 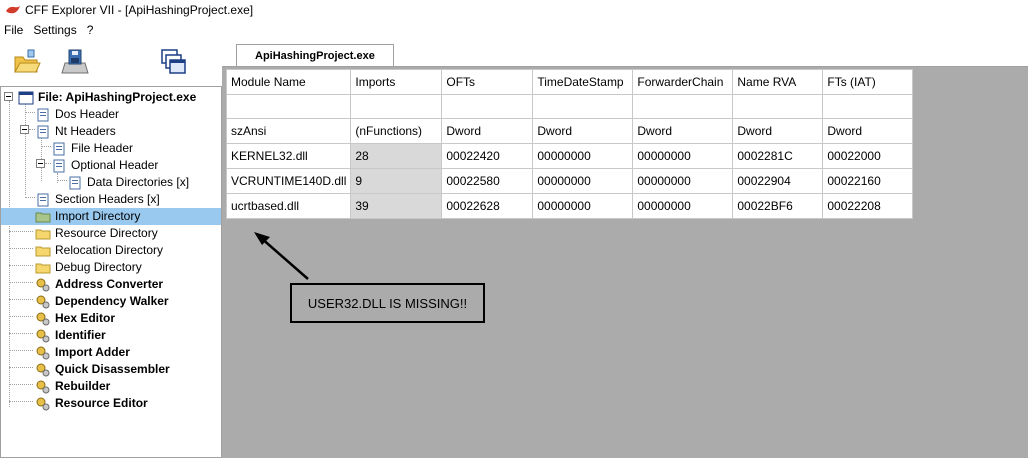 I want to click on tree-root-file: File: ApiHashingProject.exe, so click(x=108, y=97).